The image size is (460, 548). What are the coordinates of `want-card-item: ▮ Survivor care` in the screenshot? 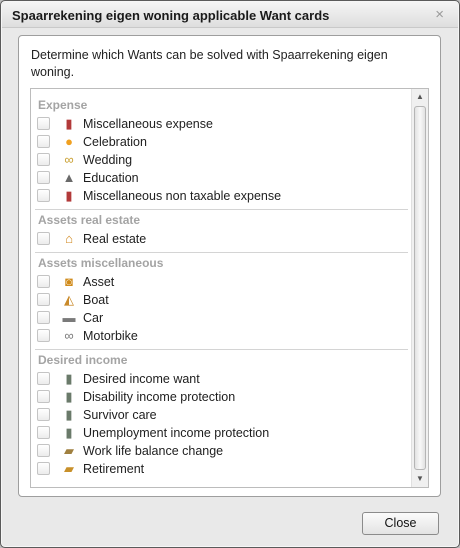 It's located at (221, 415).